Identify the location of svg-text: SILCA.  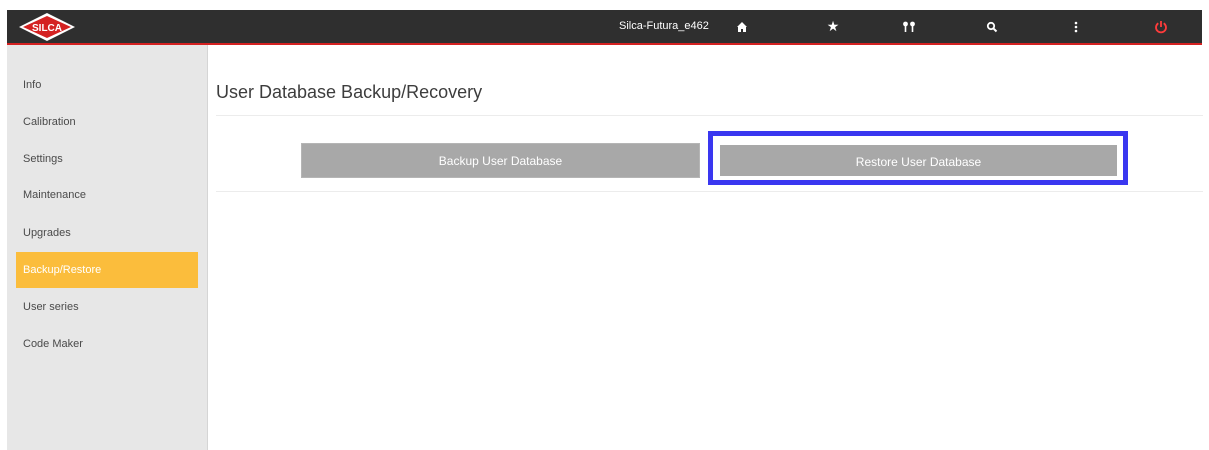
(47, 28).